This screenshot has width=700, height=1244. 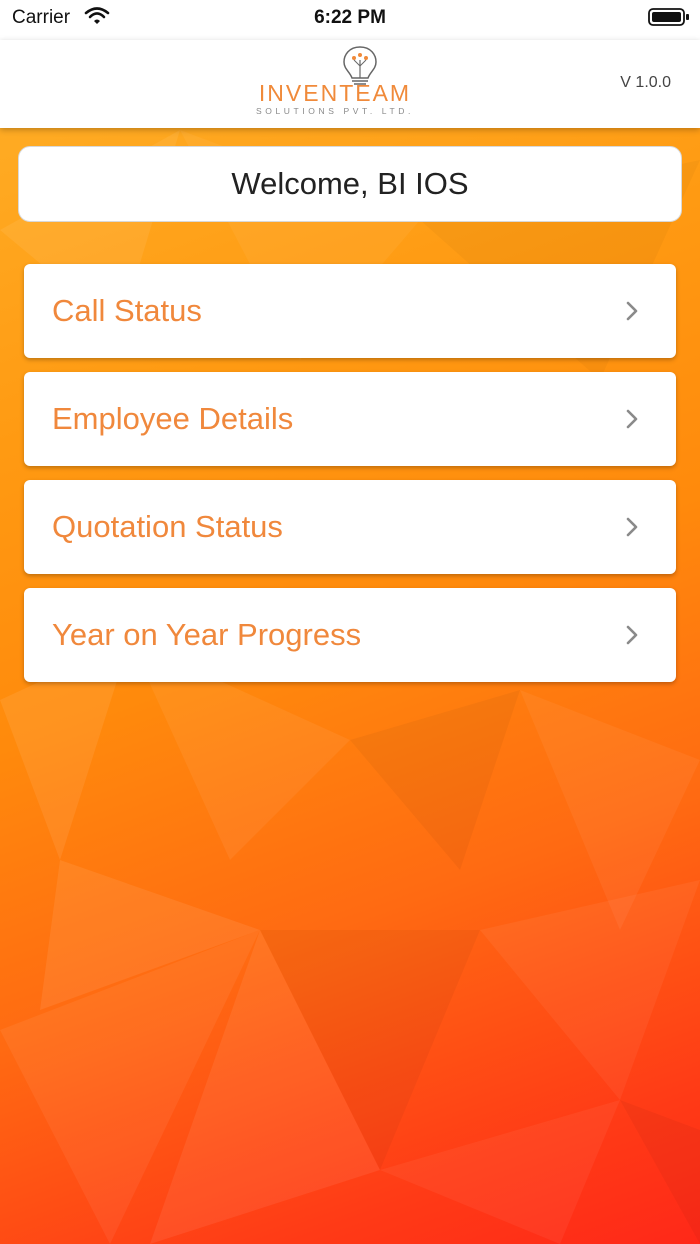 What do you see at coordinates (173, 418) in the screenshot?
I see `menu-item-label: Employee Details` at bounding box center [173, 418].